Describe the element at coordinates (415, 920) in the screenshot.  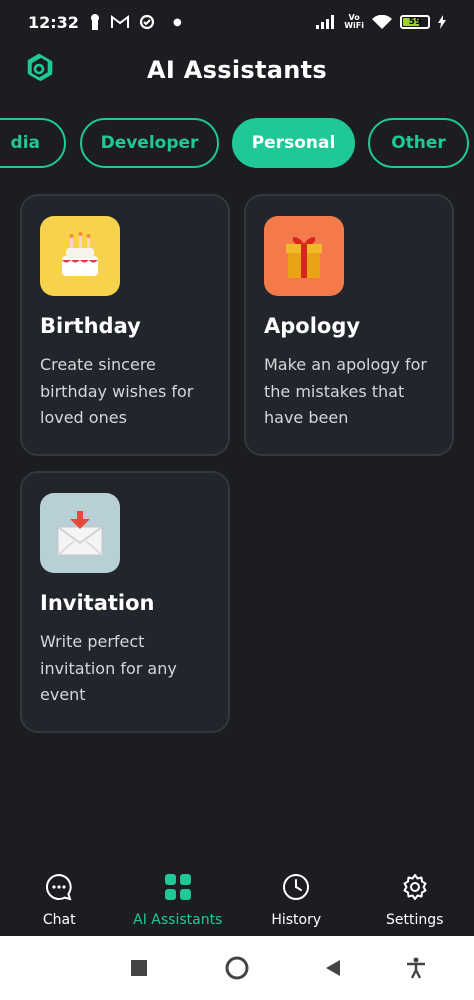
I see `nav-label: Settings` at that location.